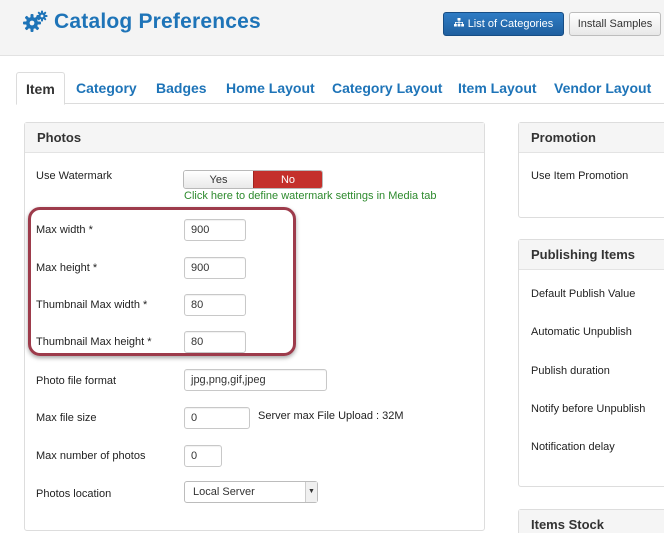  Describe the element at coordinates (217, 418) in the screenshot. I see `max-file-size-input: 0` at that location.